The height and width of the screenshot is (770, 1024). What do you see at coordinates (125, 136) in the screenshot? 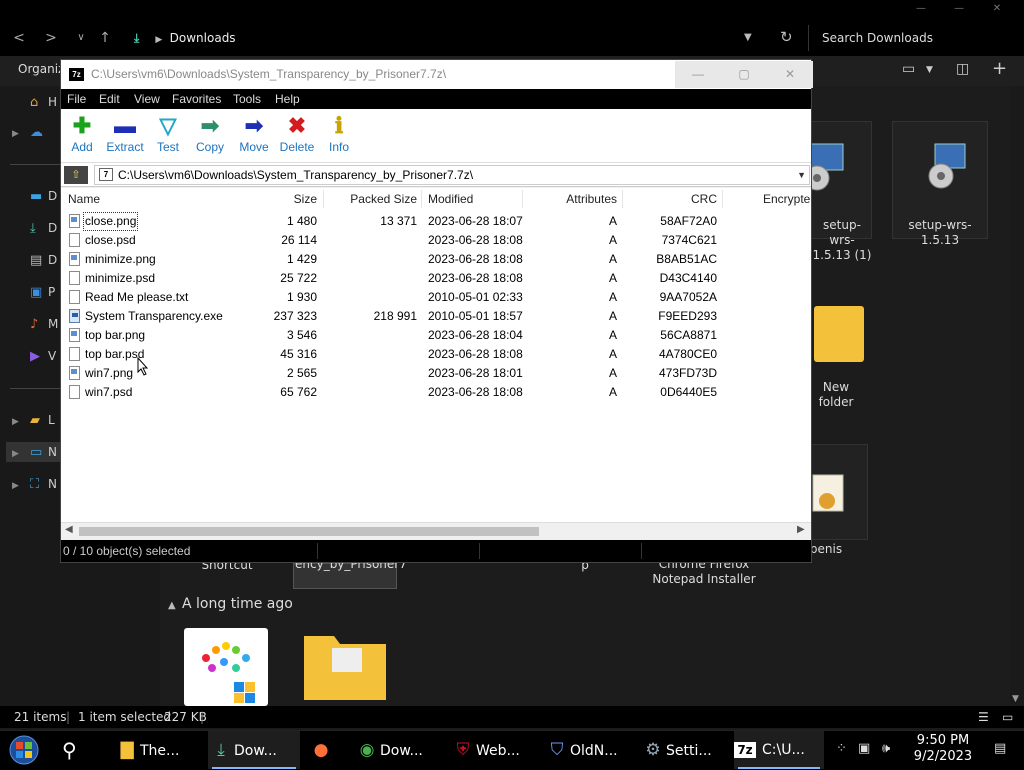
I see `extract-button: ▬ Extract` at bounding box center [125, 136].